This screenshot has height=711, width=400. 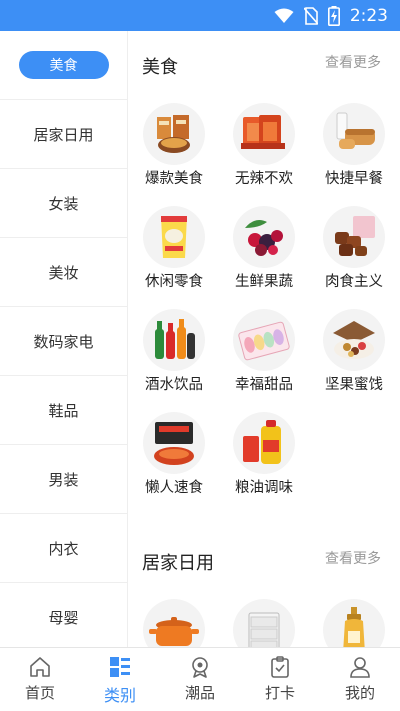 I want to click on subcategory-item: 肉食主义, so click(x=354, y=249).